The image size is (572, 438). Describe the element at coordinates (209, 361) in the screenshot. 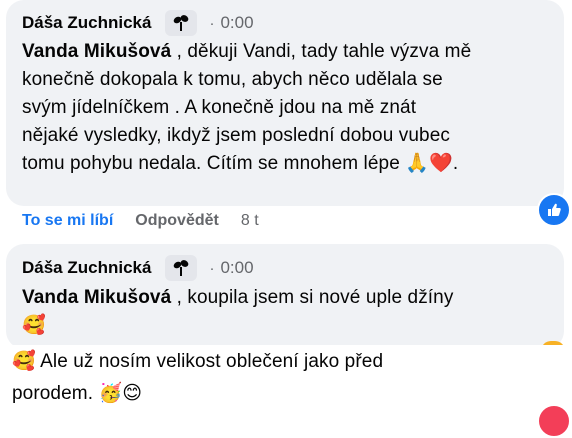

I see `comment-text-line: Ale už nosím velikost oblečení jako před` at that location.